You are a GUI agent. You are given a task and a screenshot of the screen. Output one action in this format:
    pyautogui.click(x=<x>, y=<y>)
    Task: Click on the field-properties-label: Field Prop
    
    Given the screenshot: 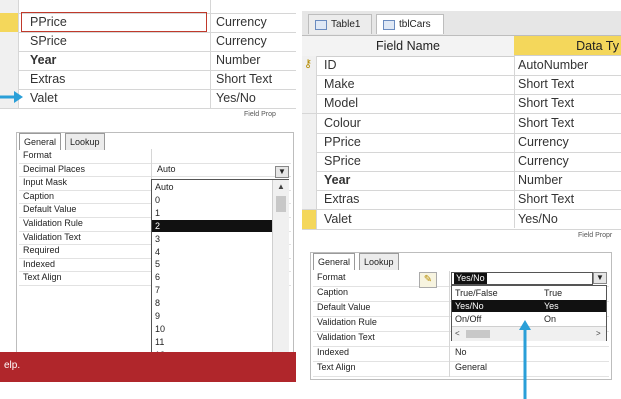 What is the action you would take?
    pyautogui.click(x=260, y=114)
    